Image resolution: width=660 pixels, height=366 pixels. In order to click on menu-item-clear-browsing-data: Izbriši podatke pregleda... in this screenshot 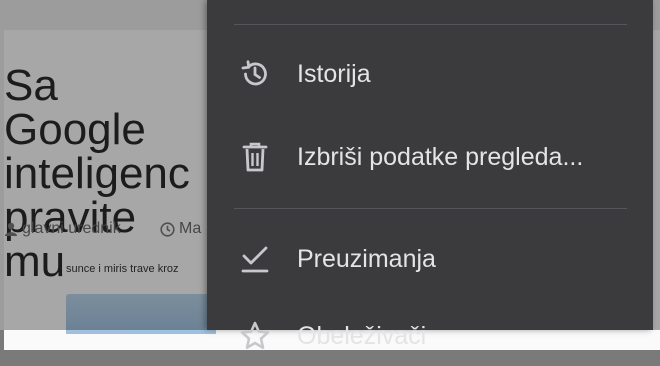, I will do `click(430, 157)`.